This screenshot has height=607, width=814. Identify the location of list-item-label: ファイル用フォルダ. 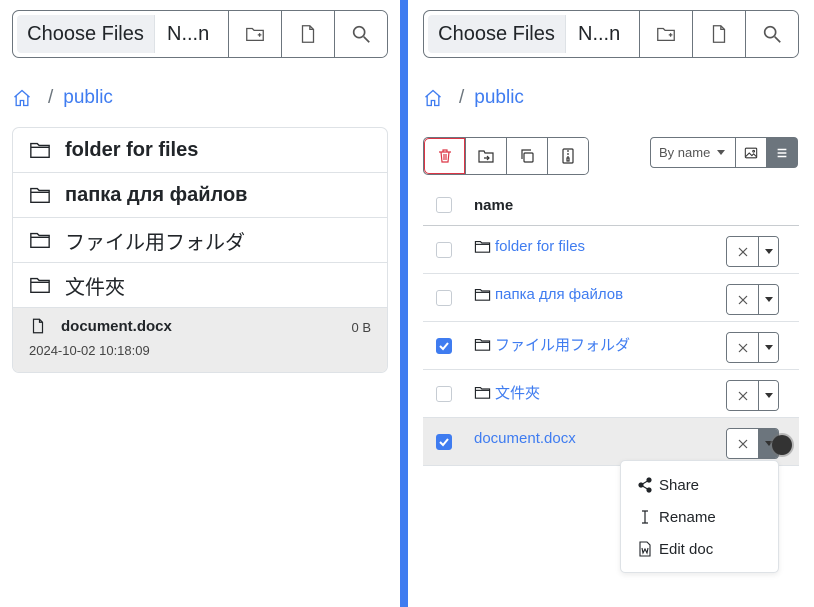
(155, 242).